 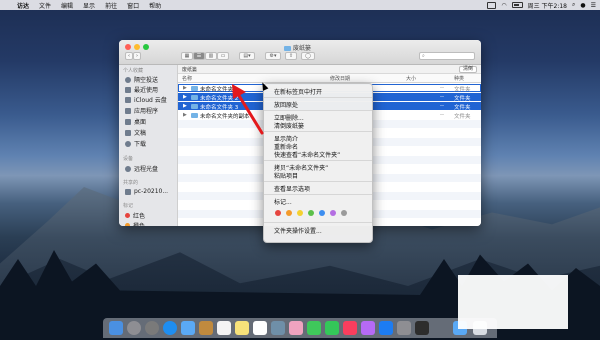 What do you see at coordinates (386, 328) in the screenshot?
I see `app-store-dock-icon` at bounding box center [386, 328].